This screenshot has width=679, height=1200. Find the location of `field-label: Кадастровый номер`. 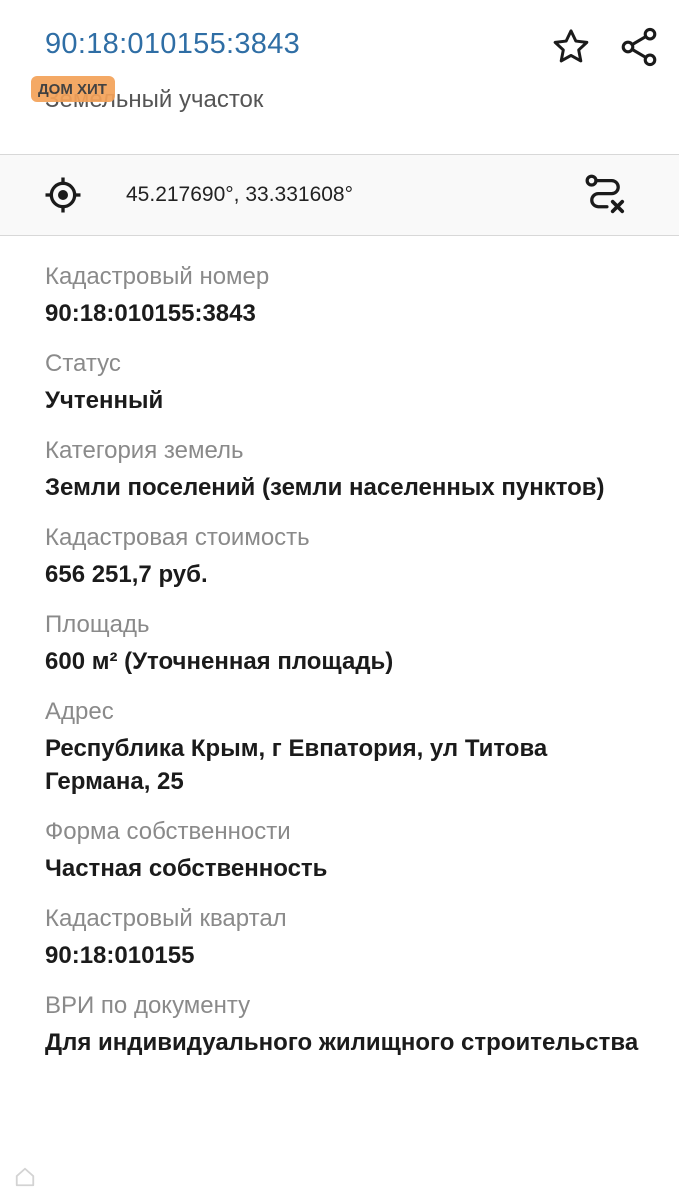

field-label: Кадастровый номер is located at coordinates (157, 276).